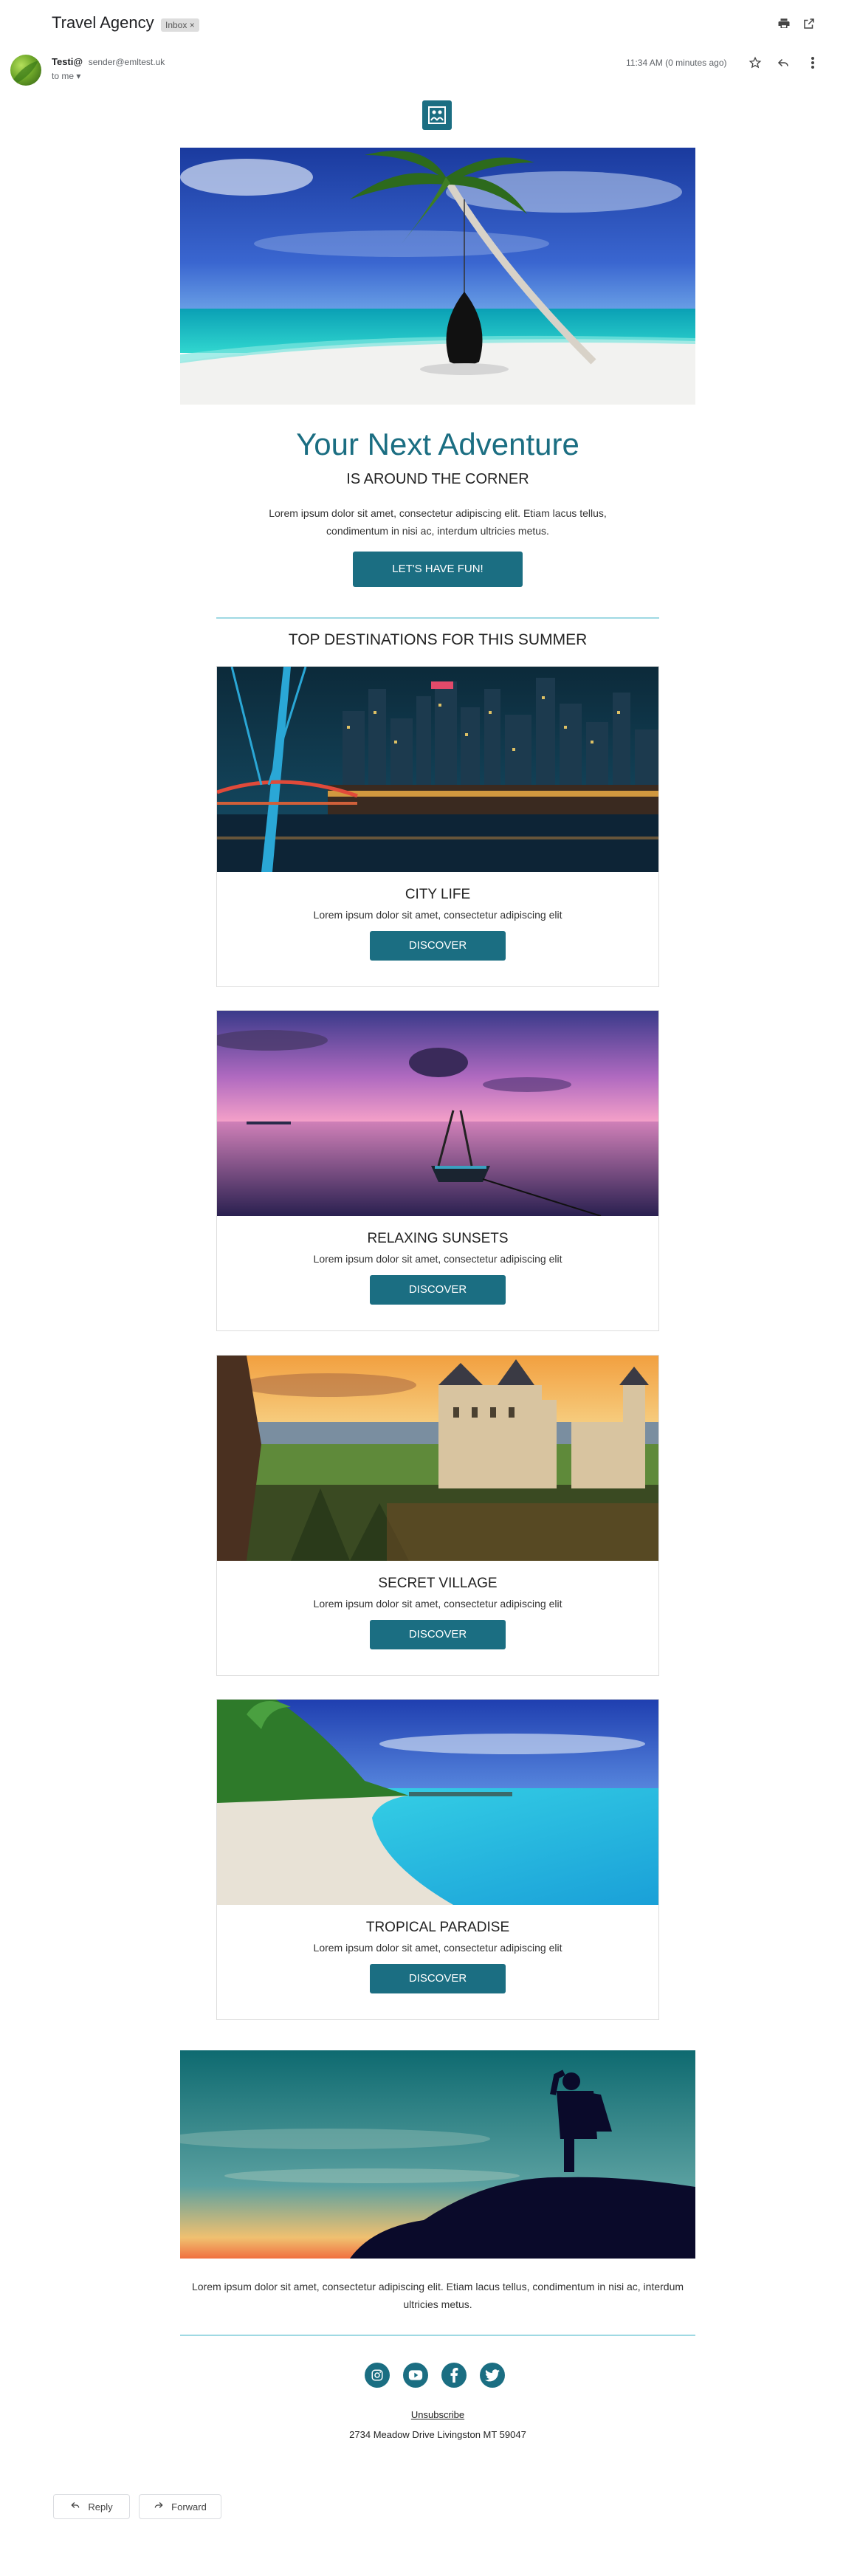 The height and width of the screenshot is (2576, 843). What do you see at coordinates (809, 23) in the screenshot?
I see `open-in-new-icon` at bounding box center [809, 23].